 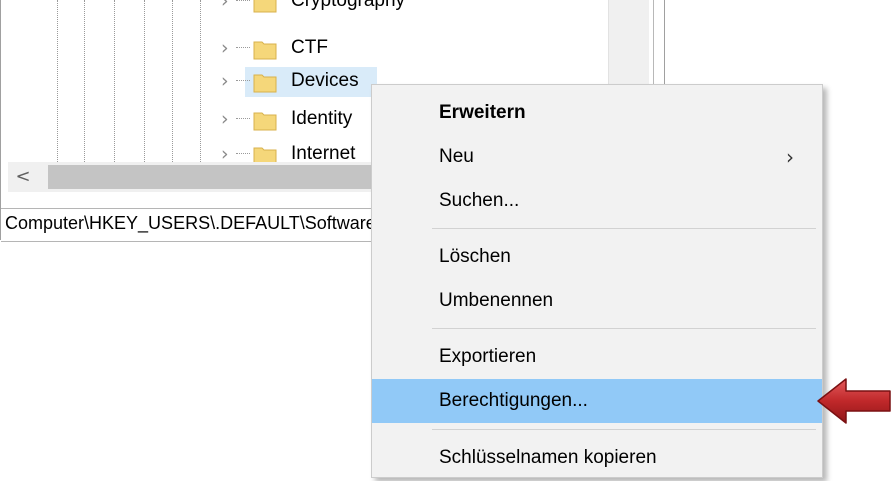 What do you see at coordinates (488, 356) in the screenshot?
I see `menu-item-label: Exportieren` at bounding box center [488, 356].